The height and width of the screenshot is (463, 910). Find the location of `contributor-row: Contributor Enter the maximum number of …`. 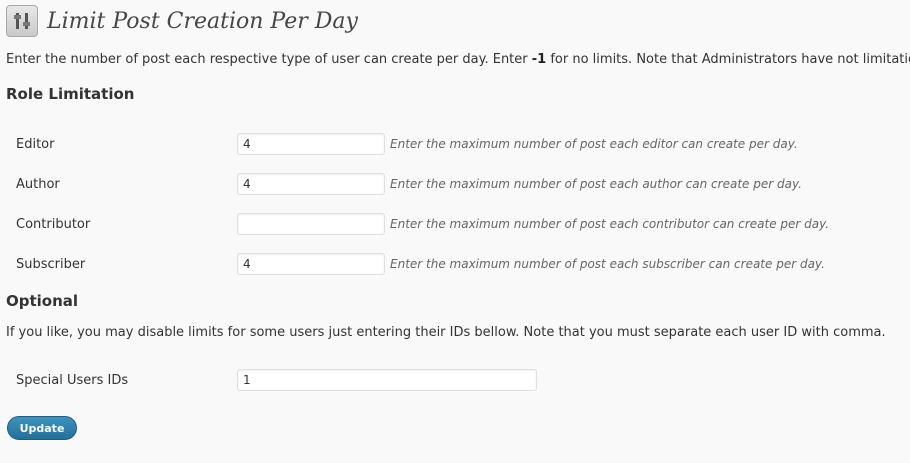

contributor-row: Contributor Enter the maximum number of … is located at coordinates (422, 224).